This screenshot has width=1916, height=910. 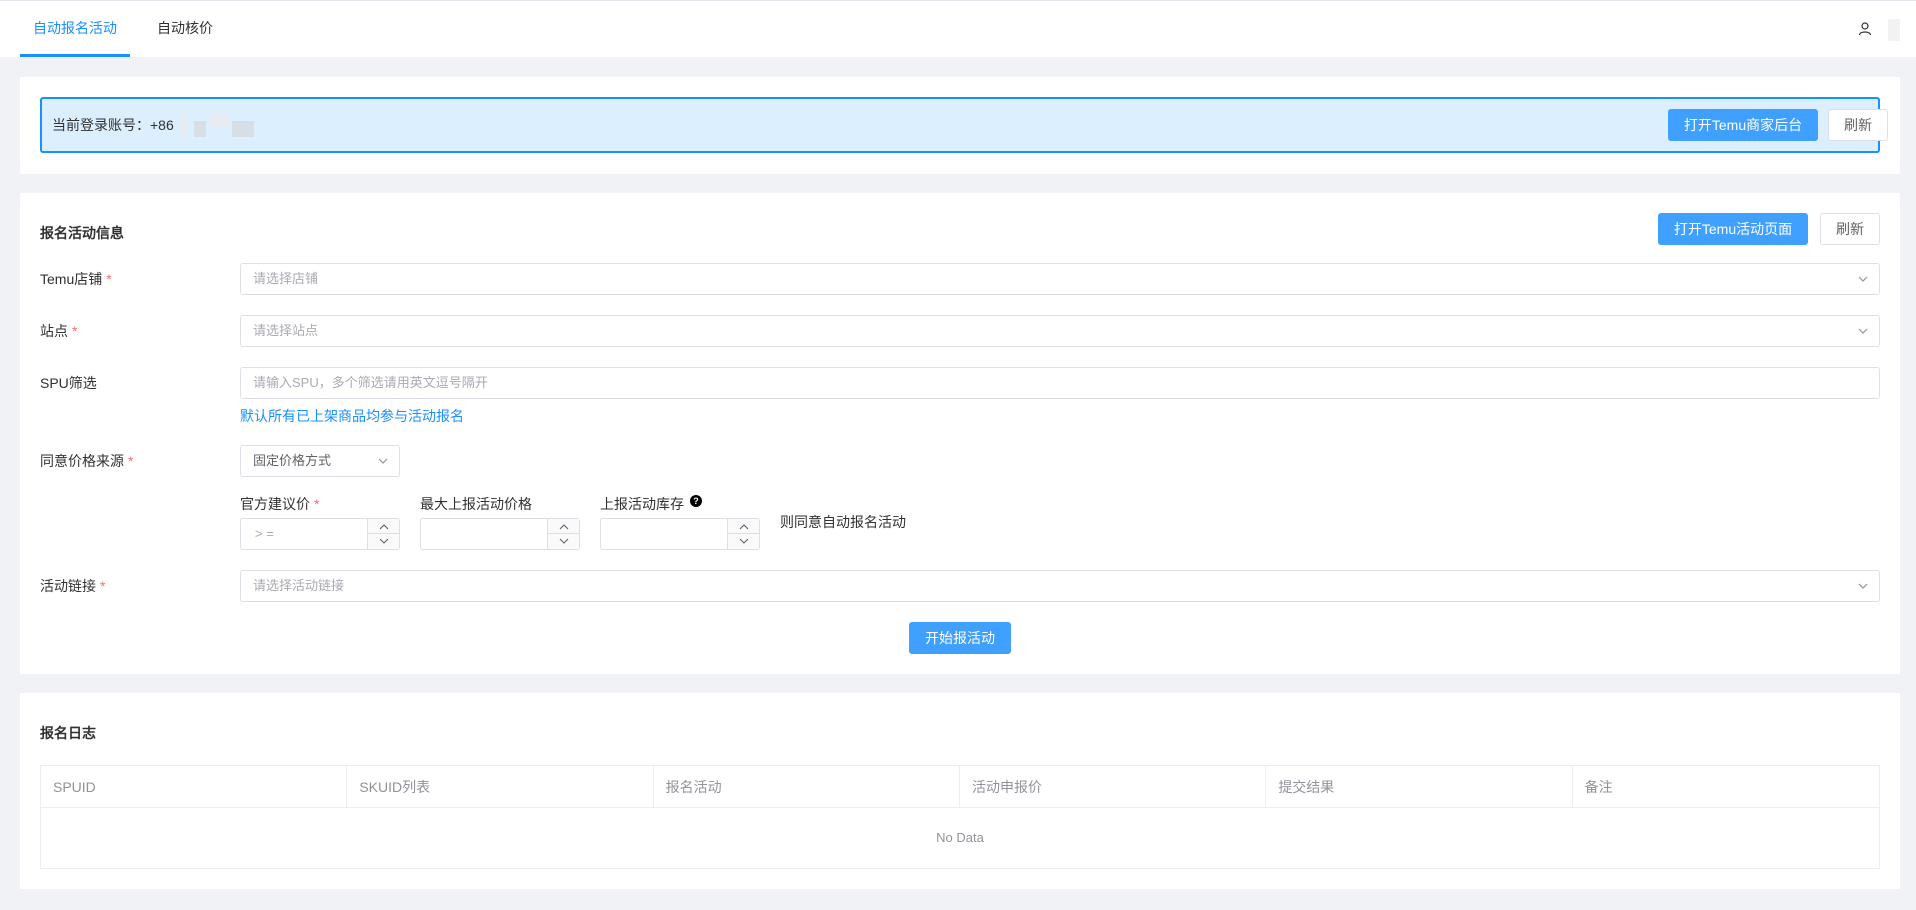 I want to click on user-name-redacted, so click(x=1894, y=30).